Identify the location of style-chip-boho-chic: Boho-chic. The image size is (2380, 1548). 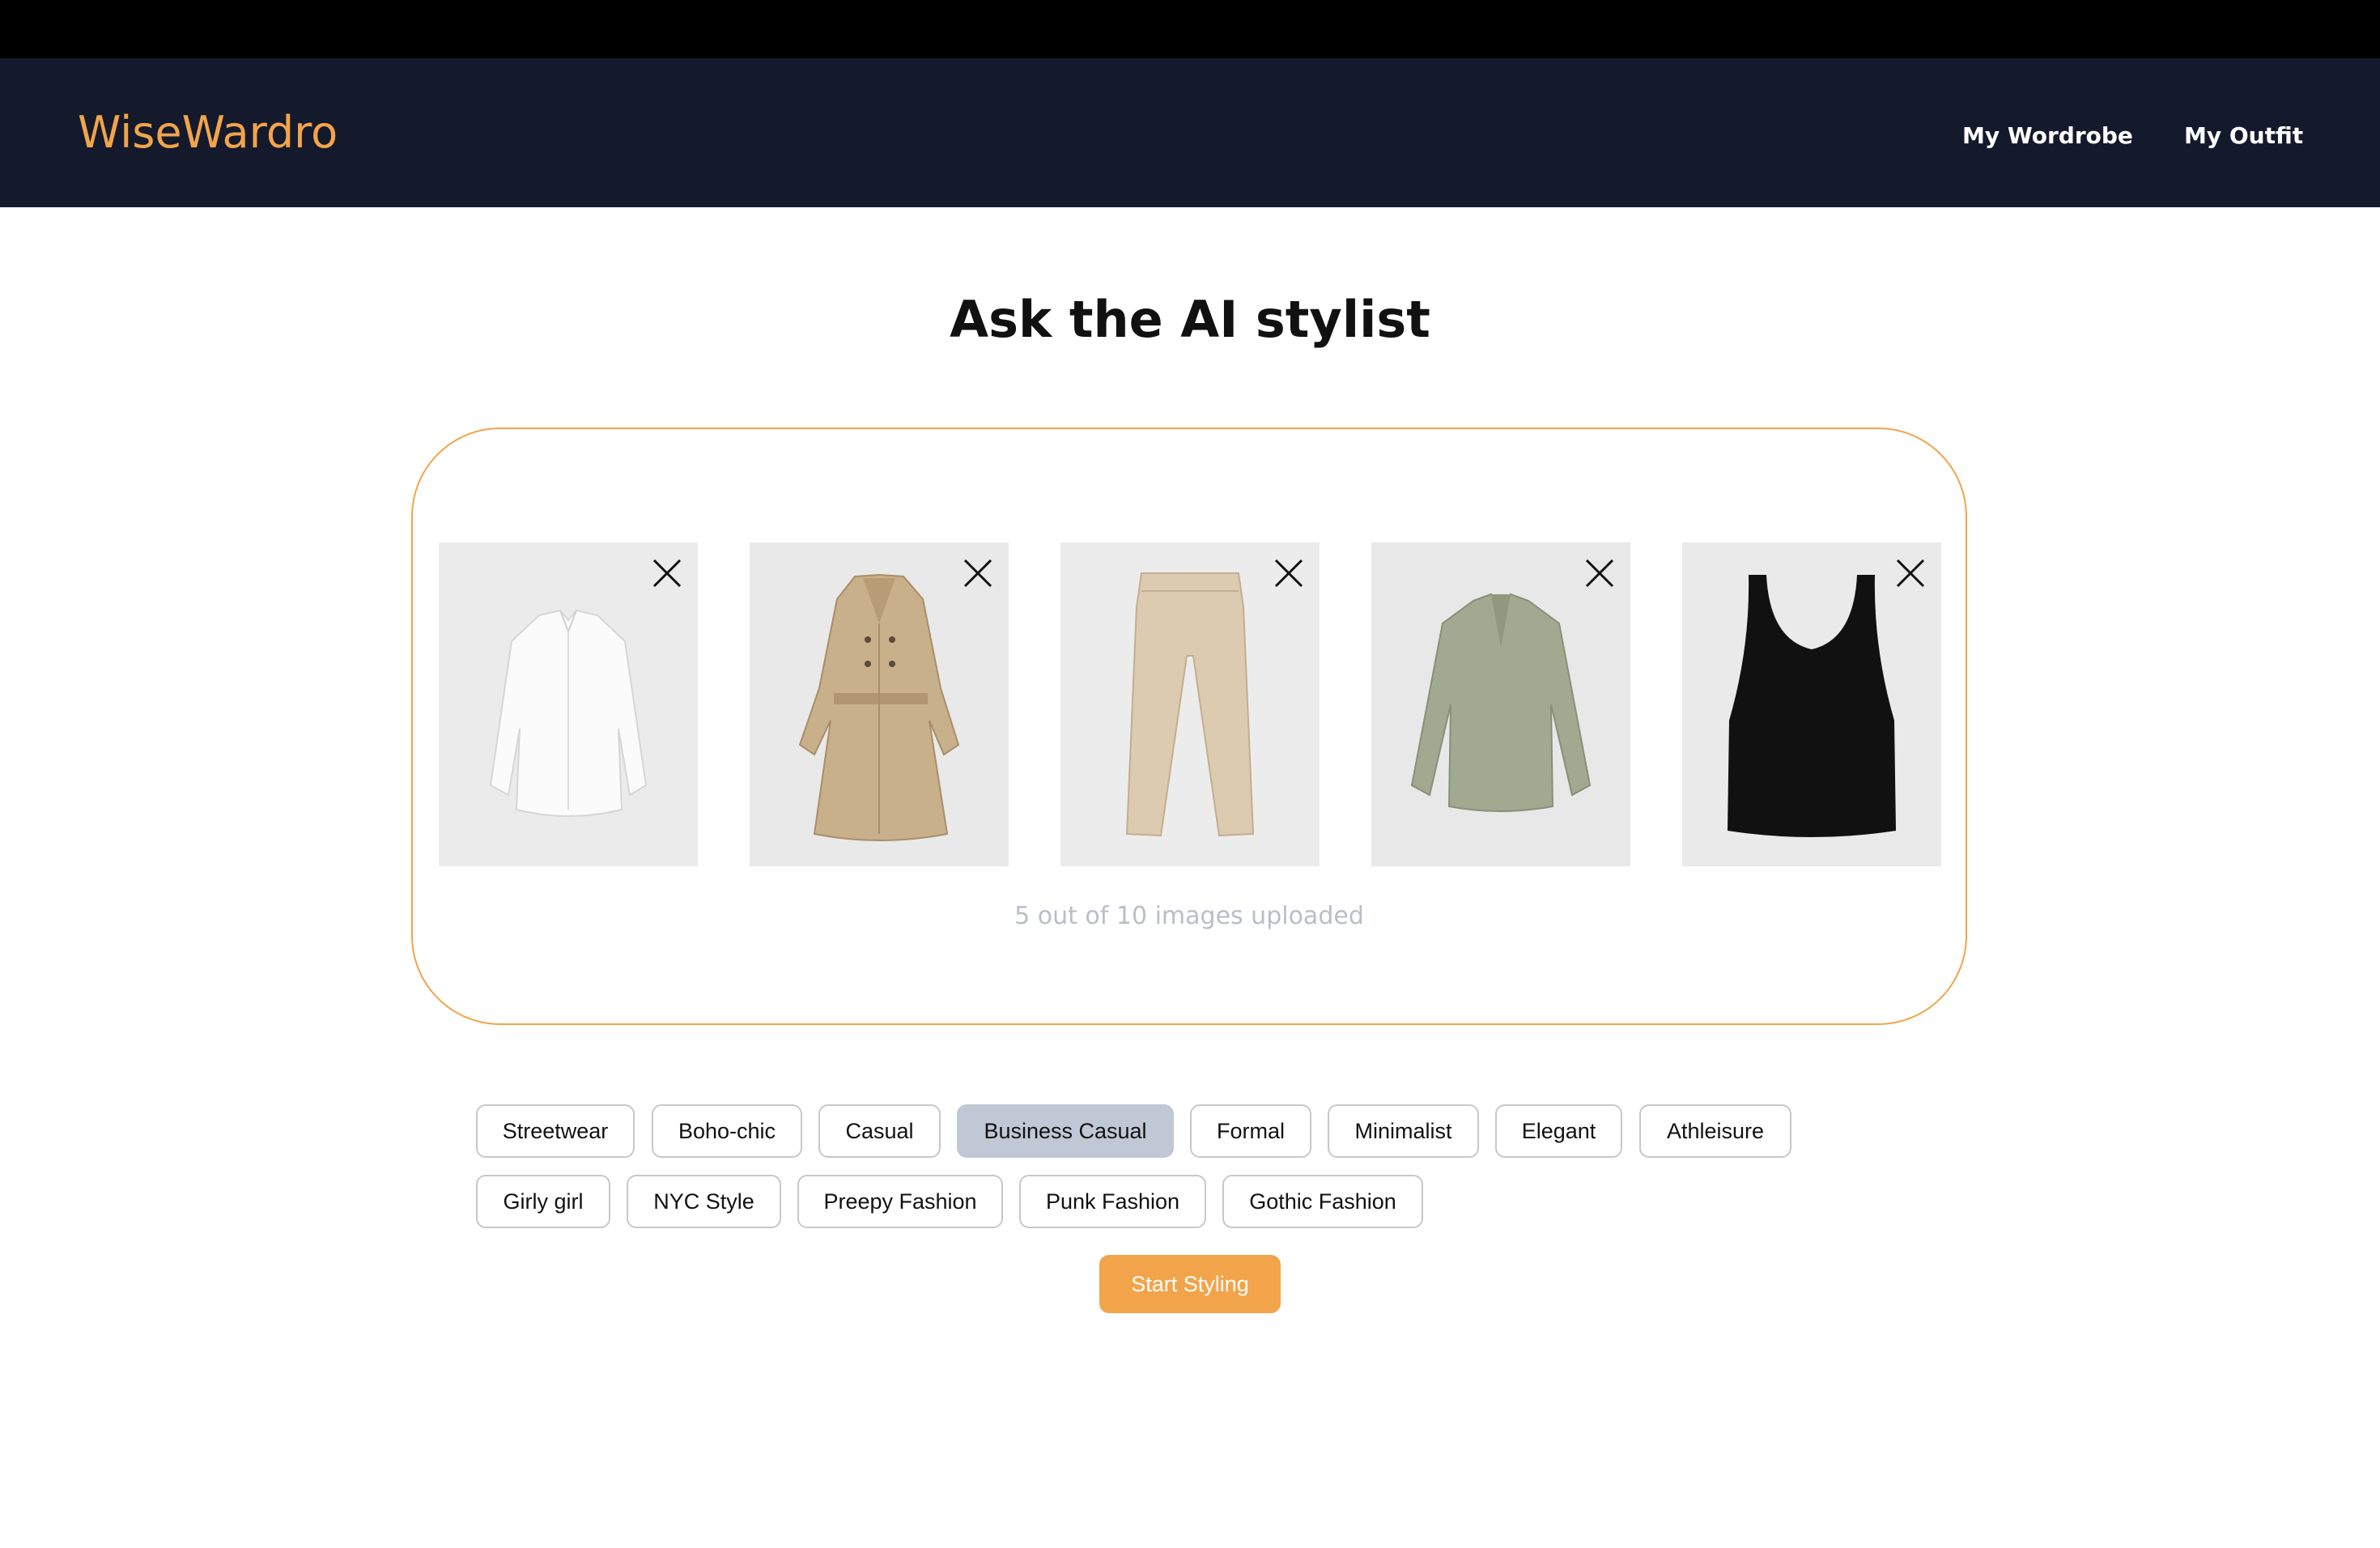
(727, 1131).